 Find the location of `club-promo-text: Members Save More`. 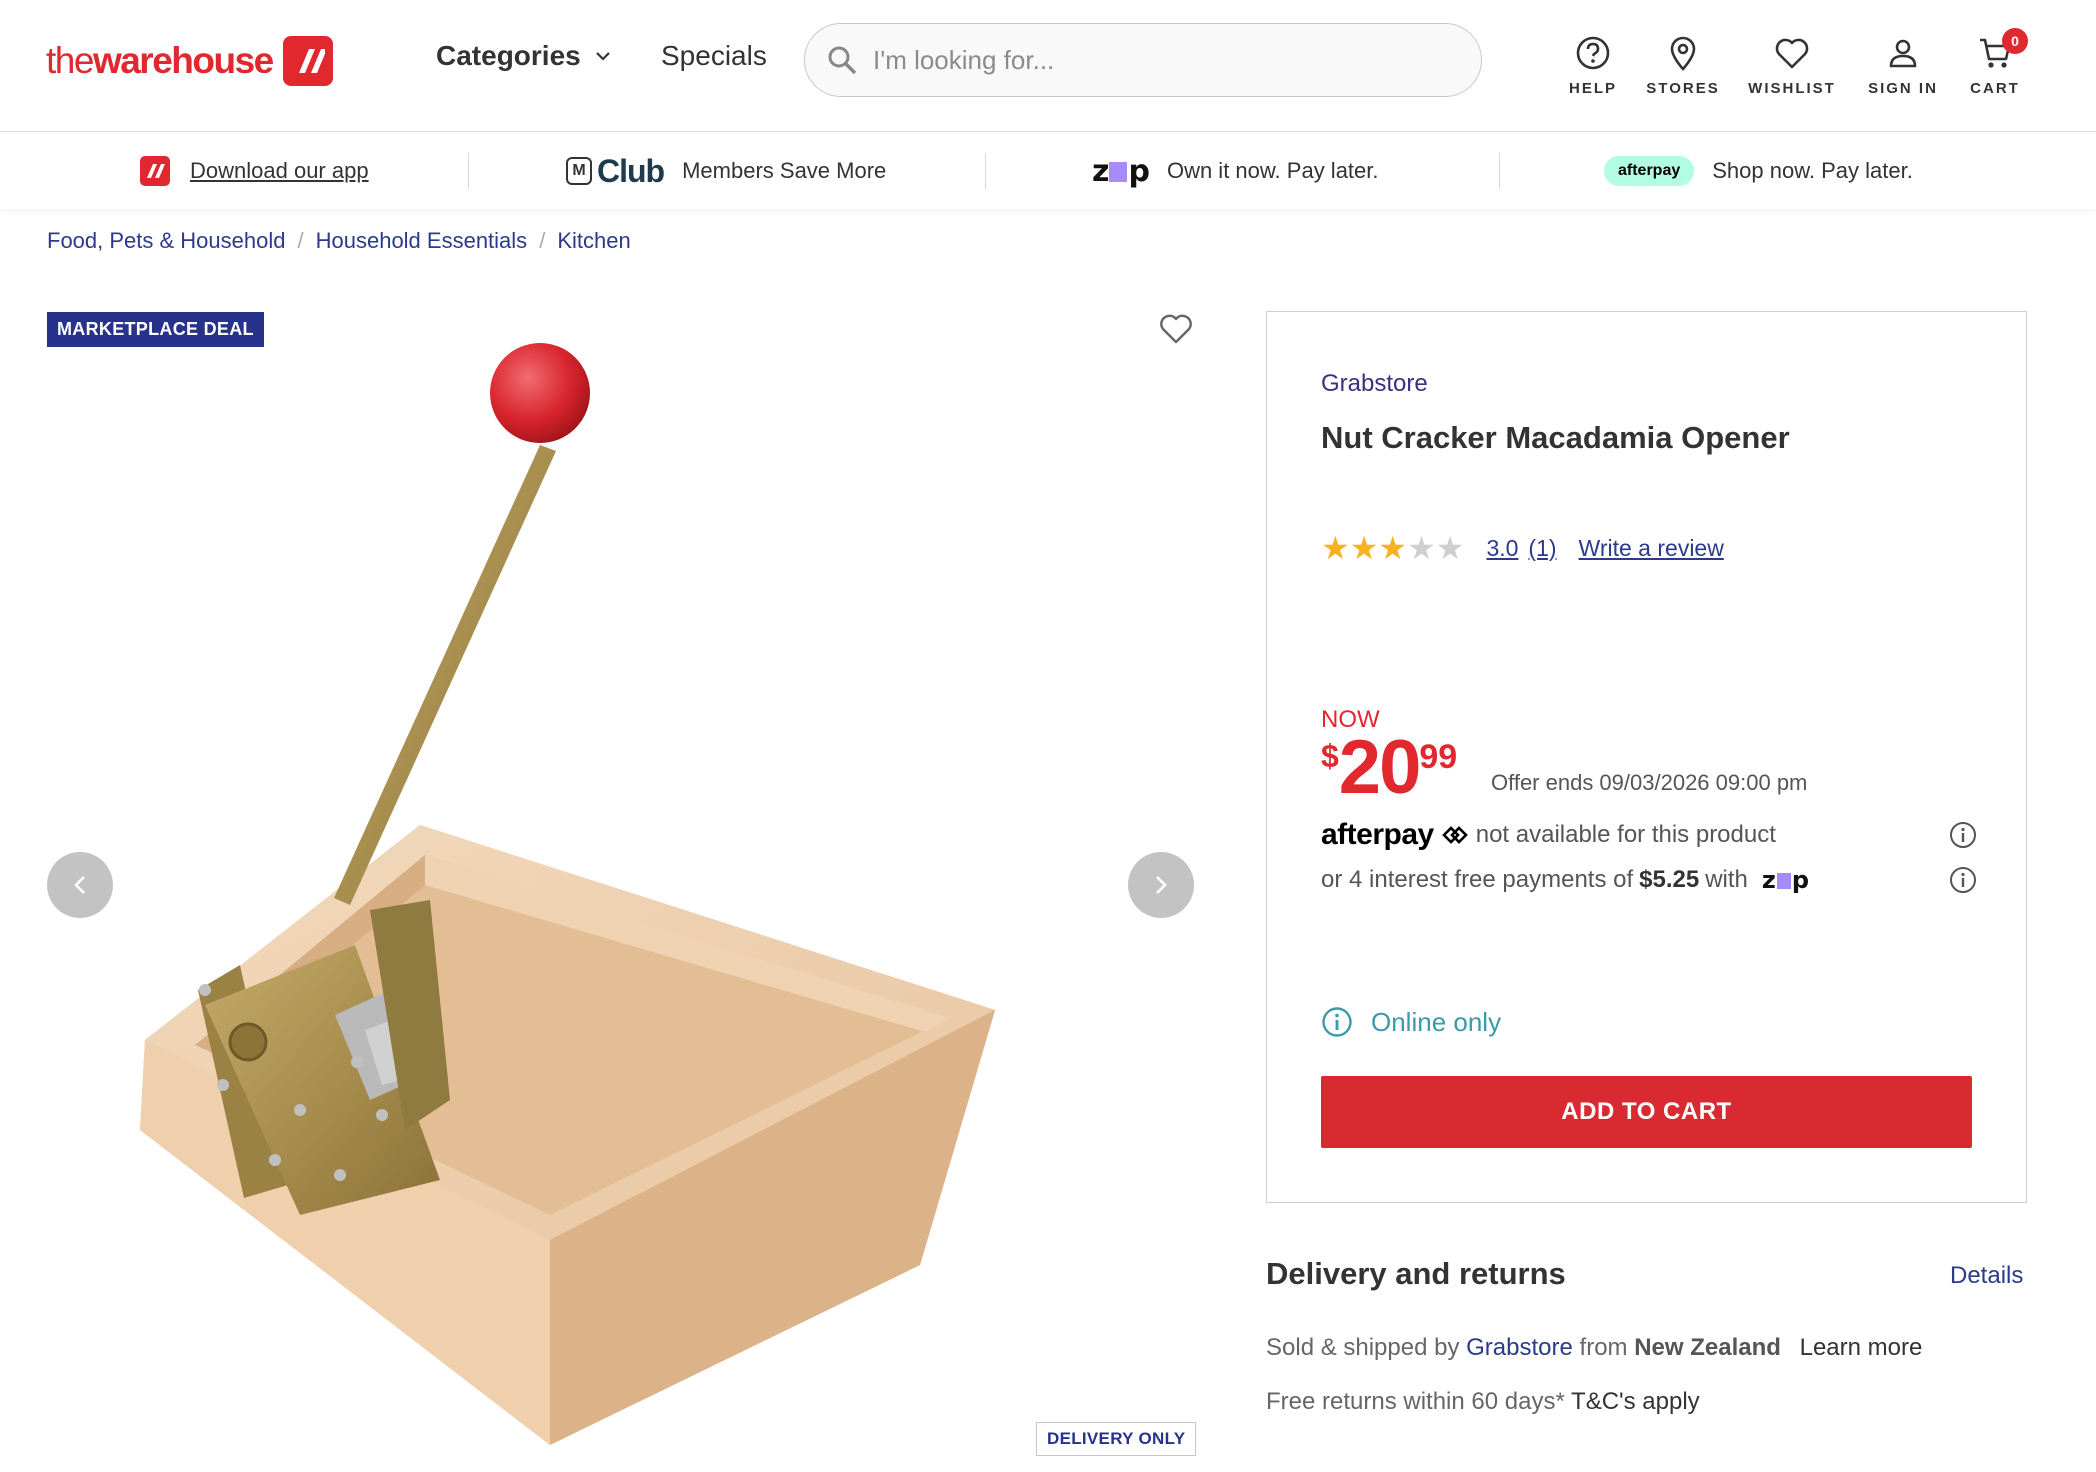

club-promo-text: Members Save More is located at coordinates (784, 170).